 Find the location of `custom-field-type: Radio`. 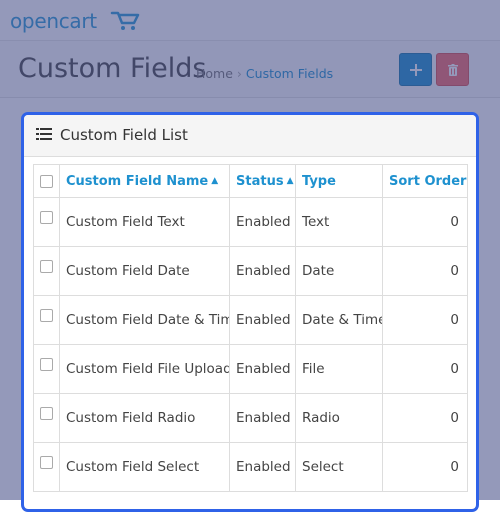

custom-field-type: Radio is located at coordinates (339, 418).